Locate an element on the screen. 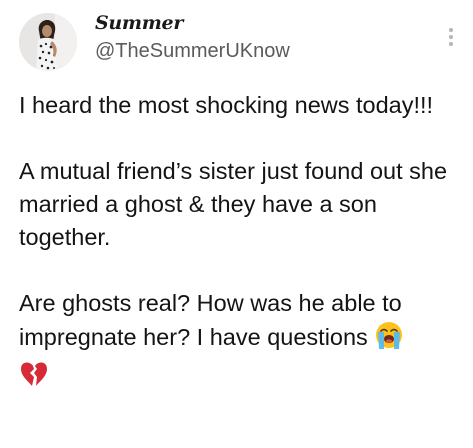  user-handle: @TheSummerUKnow is located at coordinates (192, 51).